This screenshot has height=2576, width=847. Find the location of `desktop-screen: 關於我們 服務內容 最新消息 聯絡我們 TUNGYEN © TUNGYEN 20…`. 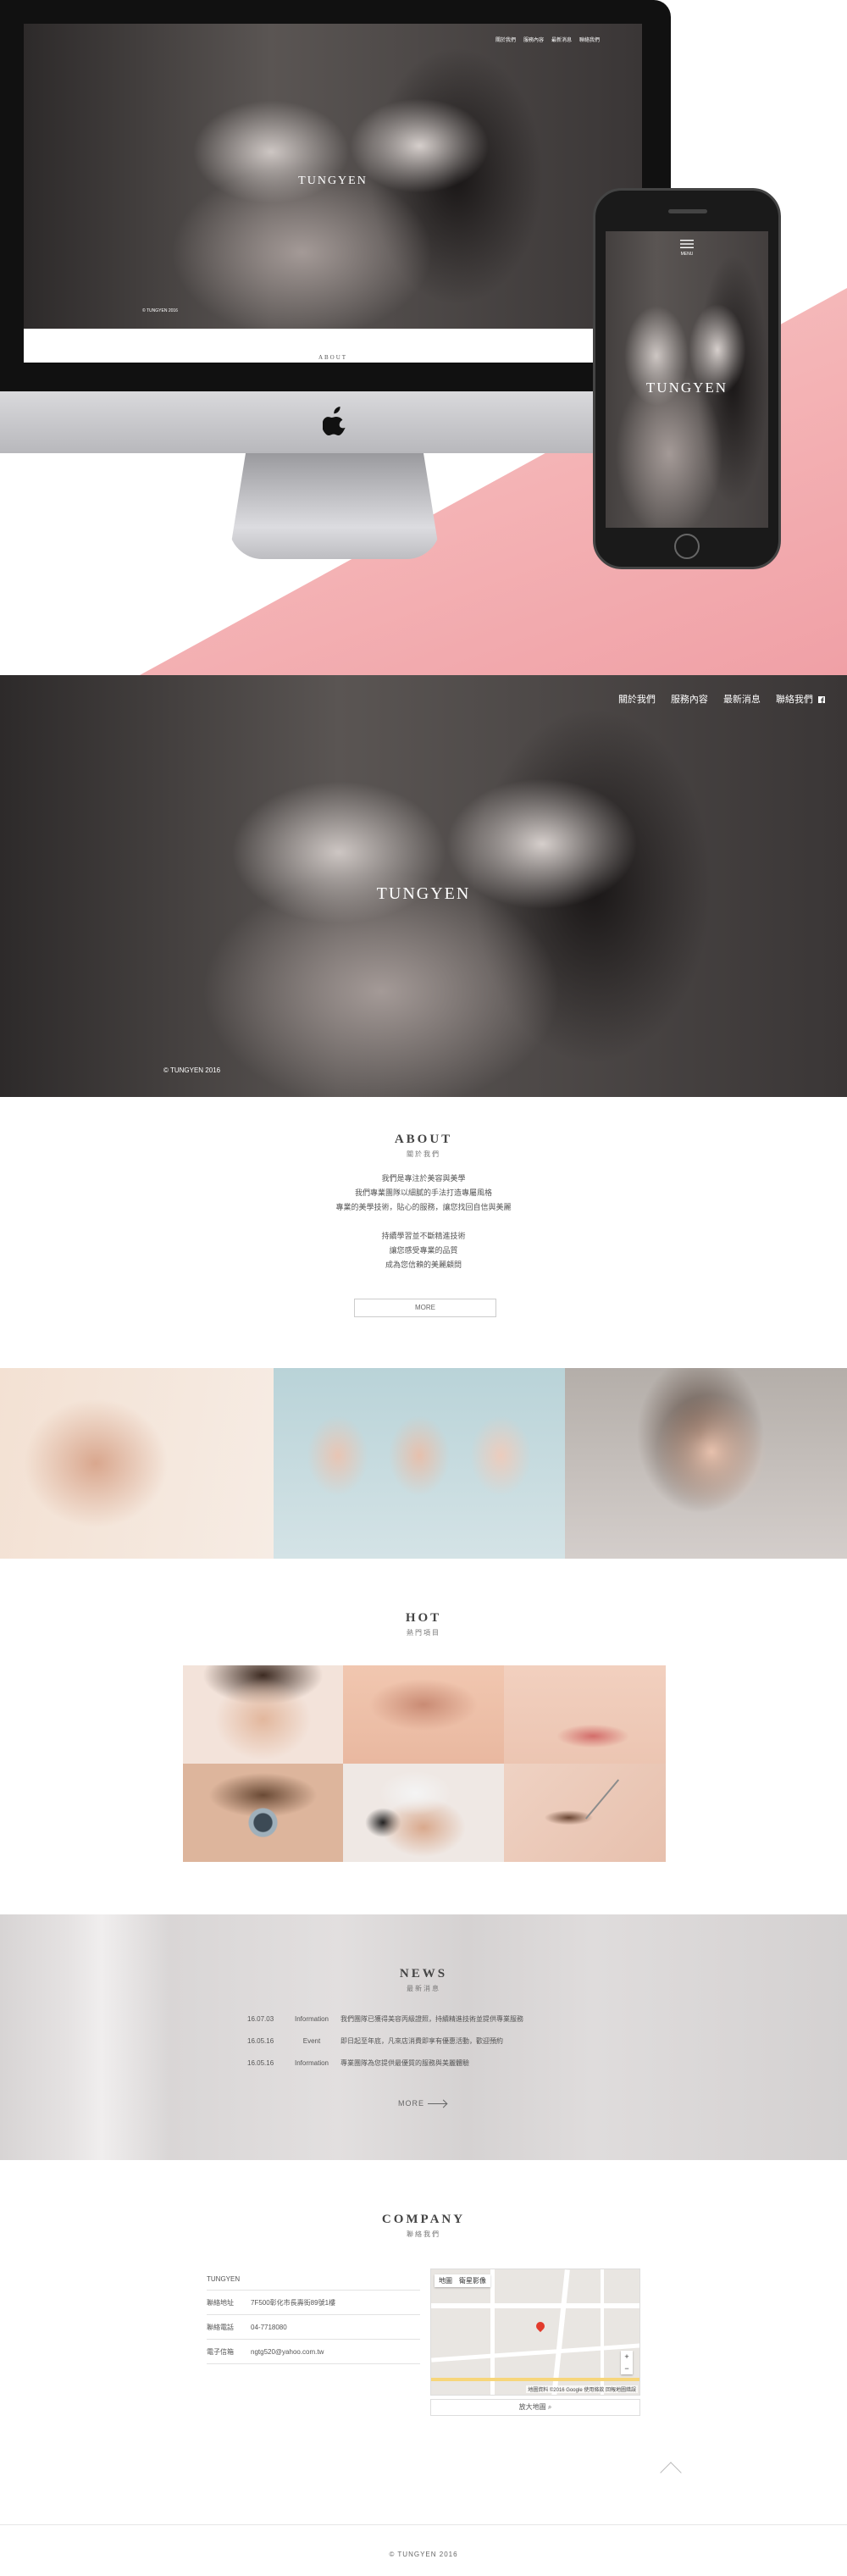

desktop-screen: 關於我們 服務內容 最新消息 聯絡我們 TUNGYEN © TUNGYEN 20… is located at coordinates (333, 193).